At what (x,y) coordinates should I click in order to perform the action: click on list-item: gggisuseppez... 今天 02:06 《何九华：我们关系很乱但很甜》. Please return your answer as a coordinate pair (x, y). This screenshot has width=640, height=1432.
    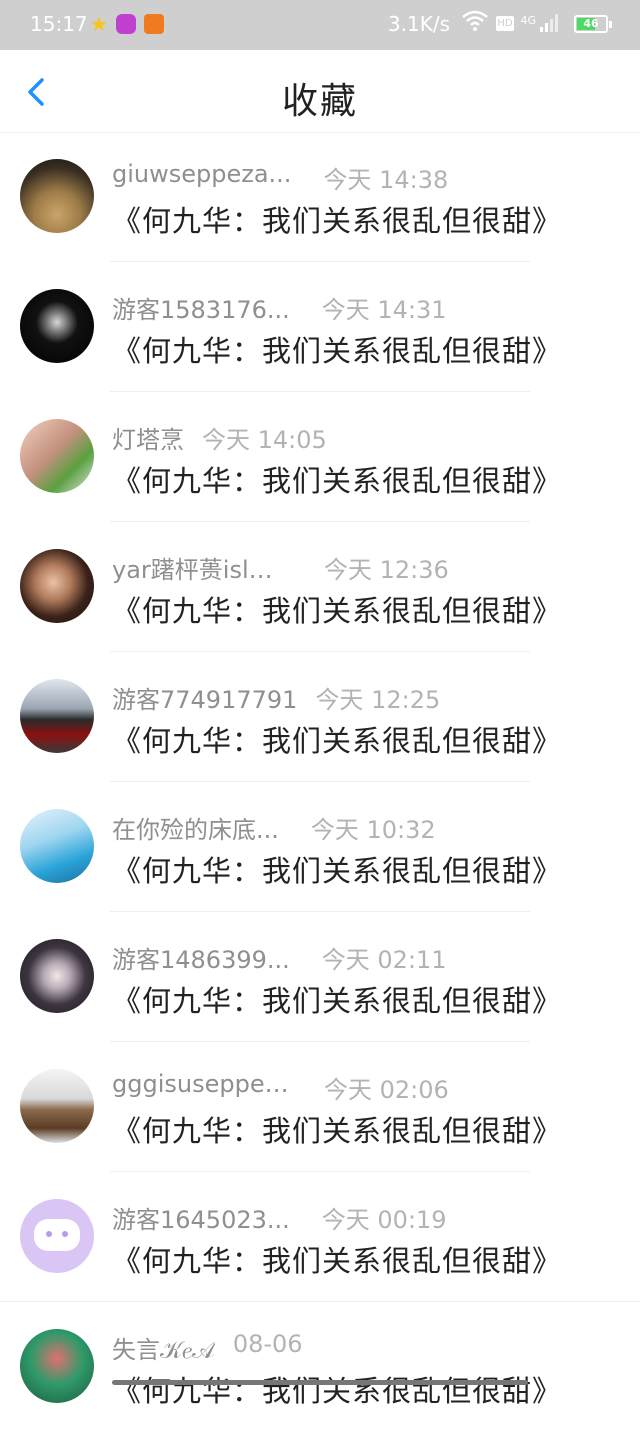
    Looking at the image, I should click on (320, 1107).